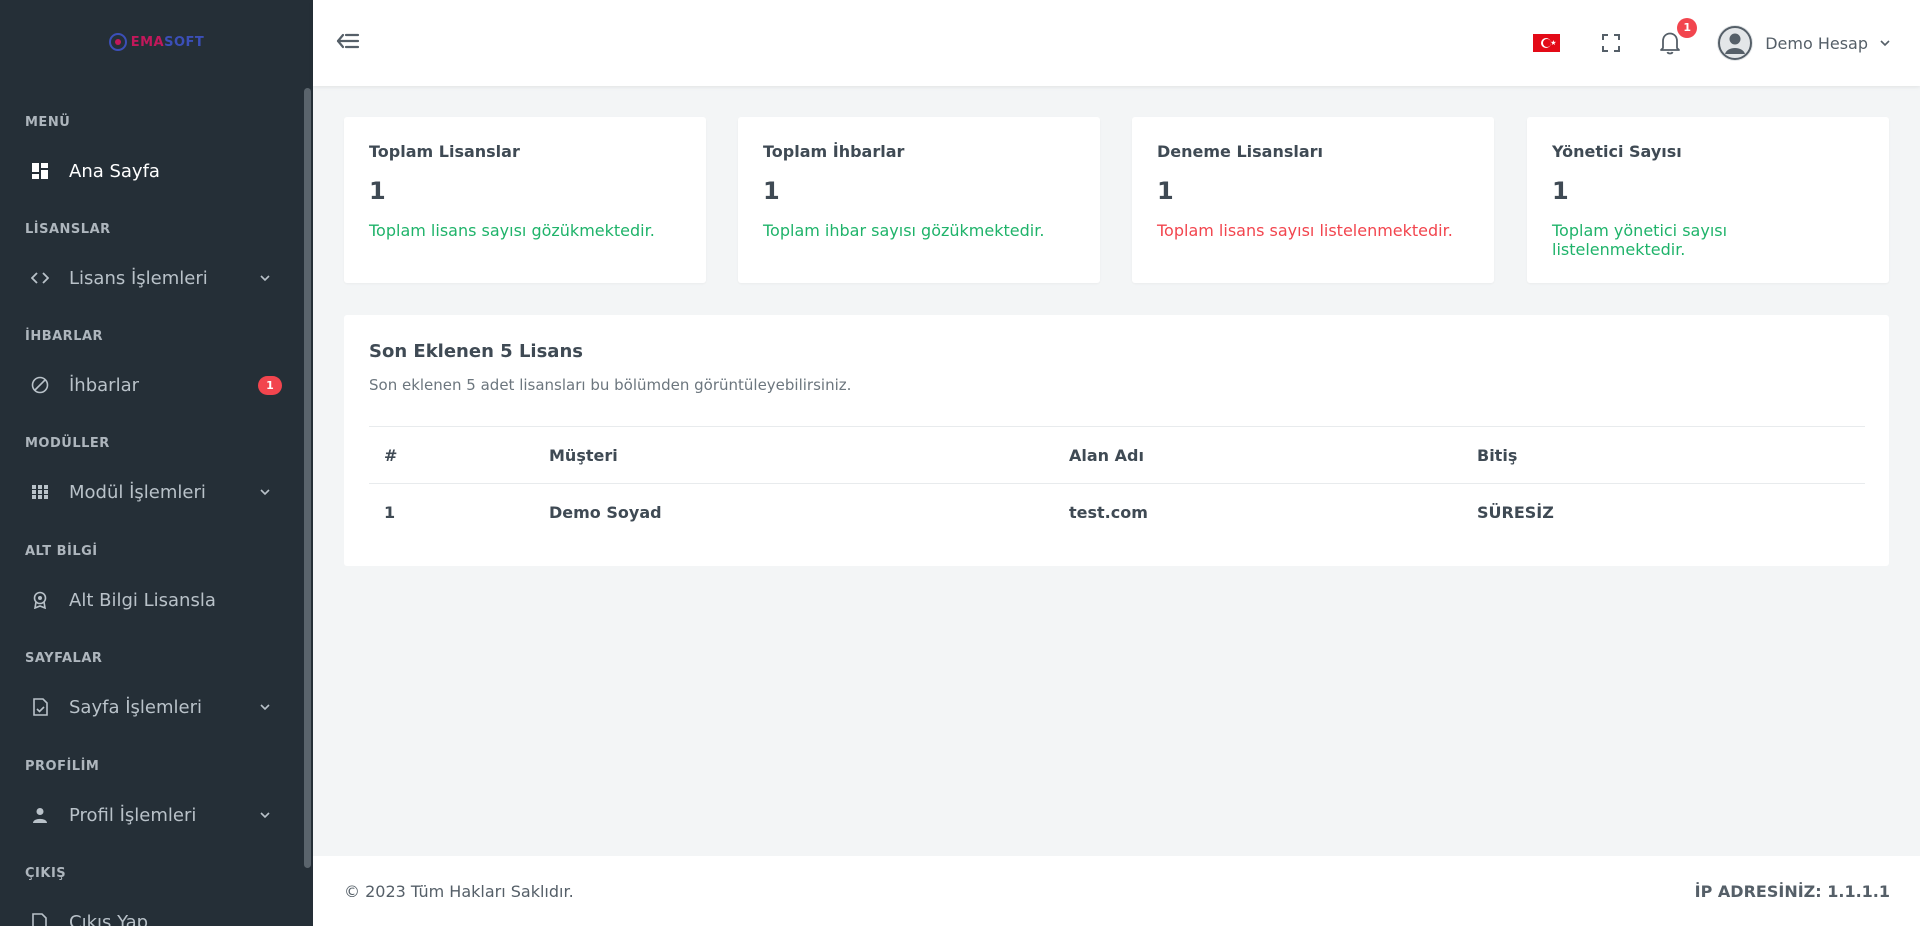 This screenshot has width=1920, height=926. I want to click on stat-title: Toplam Lisanslar, so click(444, 151).